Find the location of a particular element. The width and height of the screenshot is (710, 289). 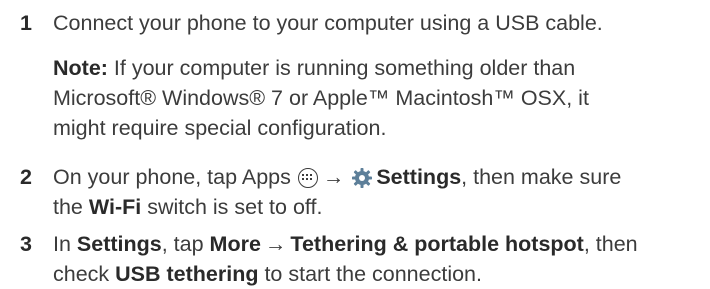

step-number: 3 is located at coordinates (26, 244).